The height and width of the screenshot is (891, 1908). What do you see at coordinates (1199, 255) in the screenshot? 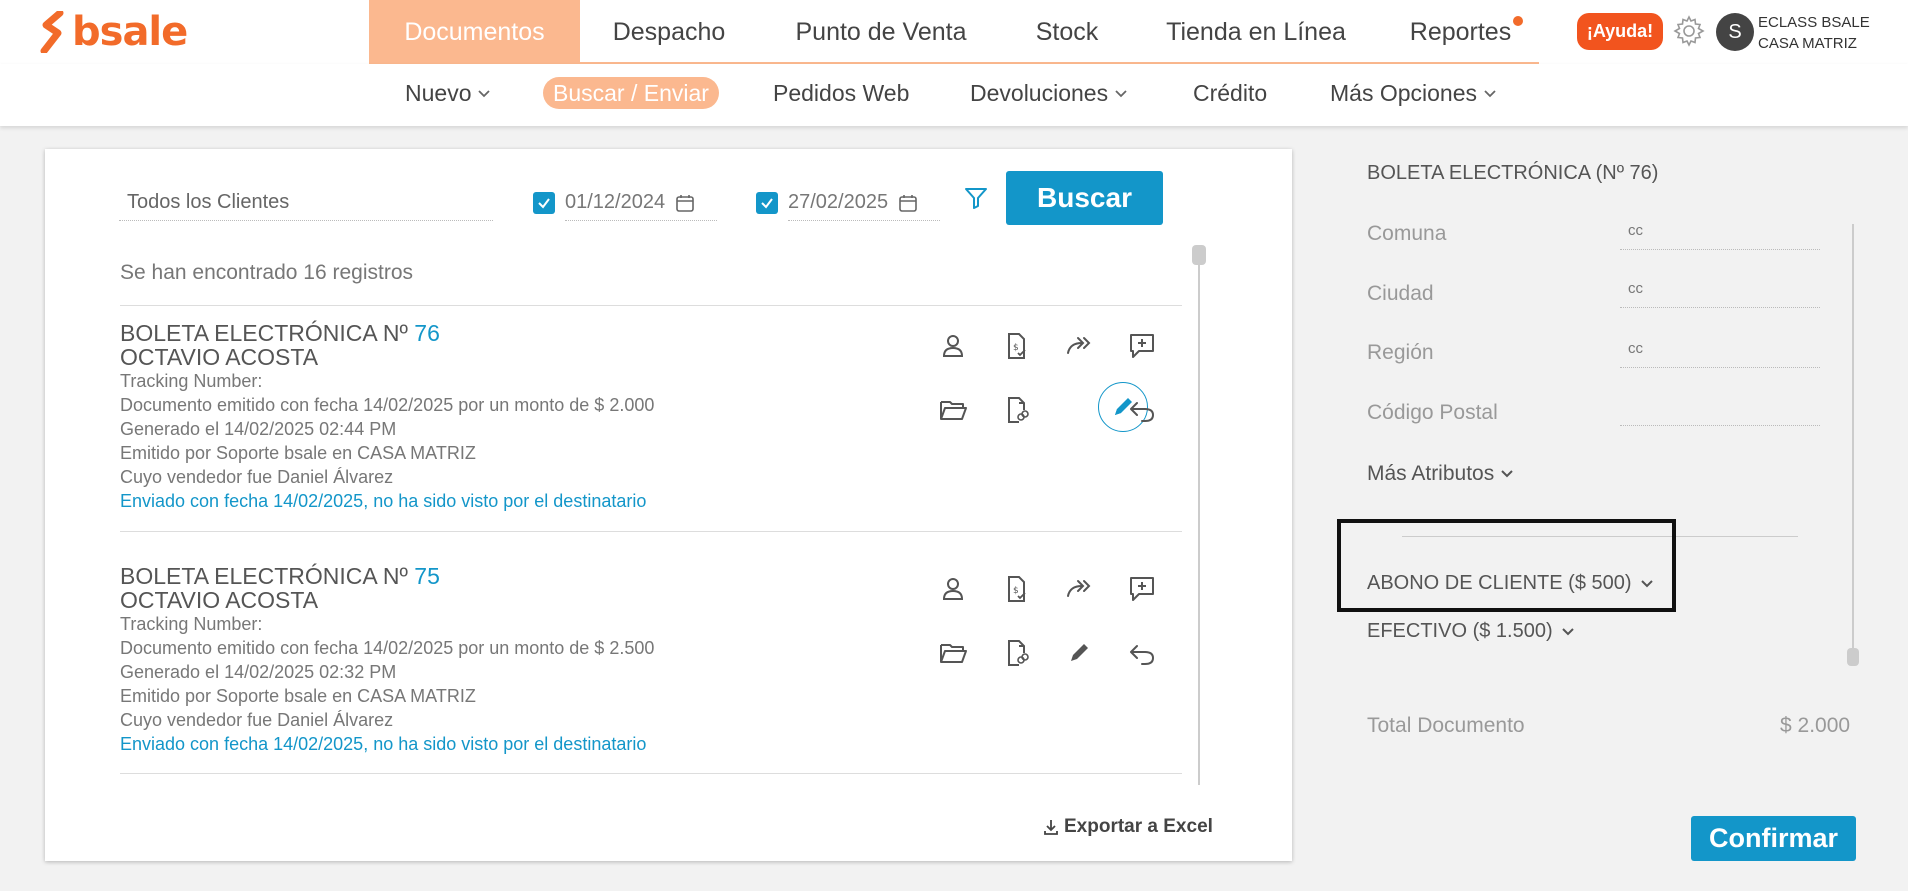
I see `results-scroll-thumb` at bounding box center [1199, 255].